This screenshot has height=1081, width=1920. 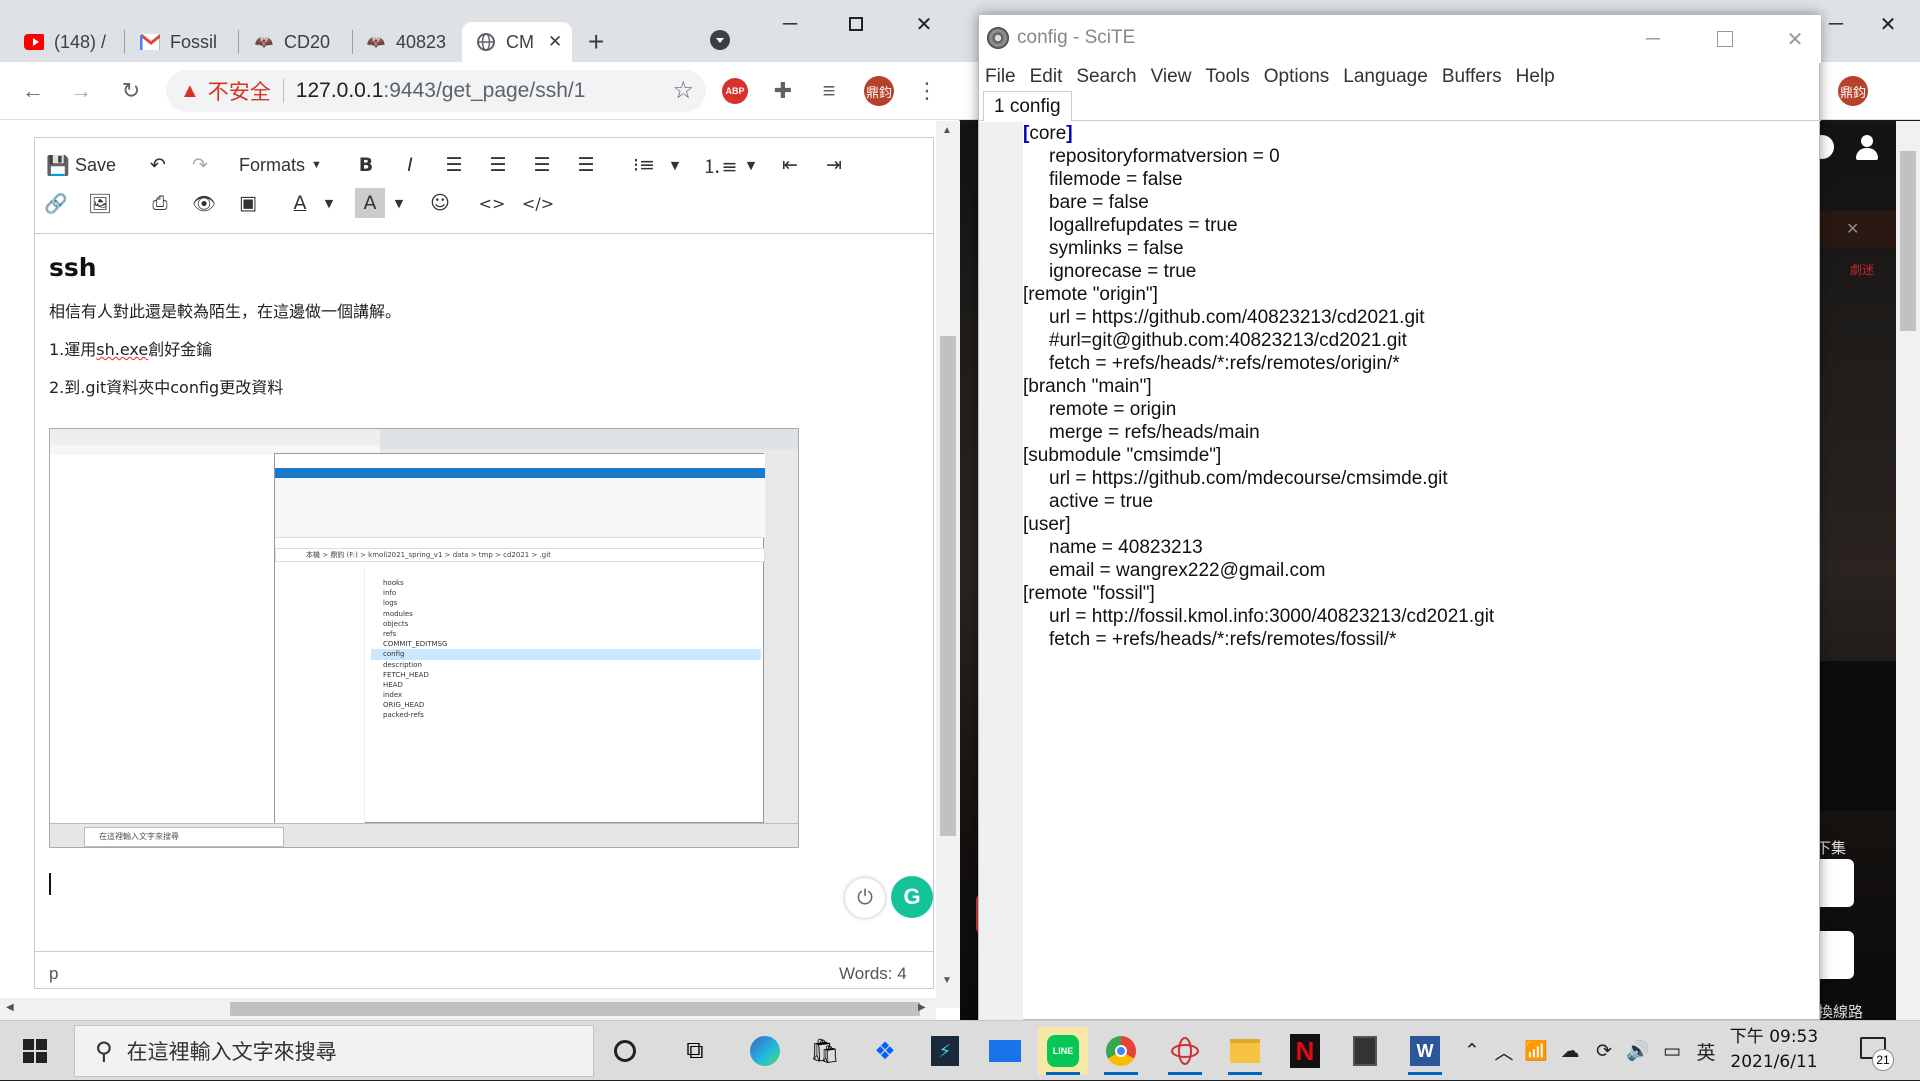 I want to click on redo-icon: ↷, so click(x=200, y=165).